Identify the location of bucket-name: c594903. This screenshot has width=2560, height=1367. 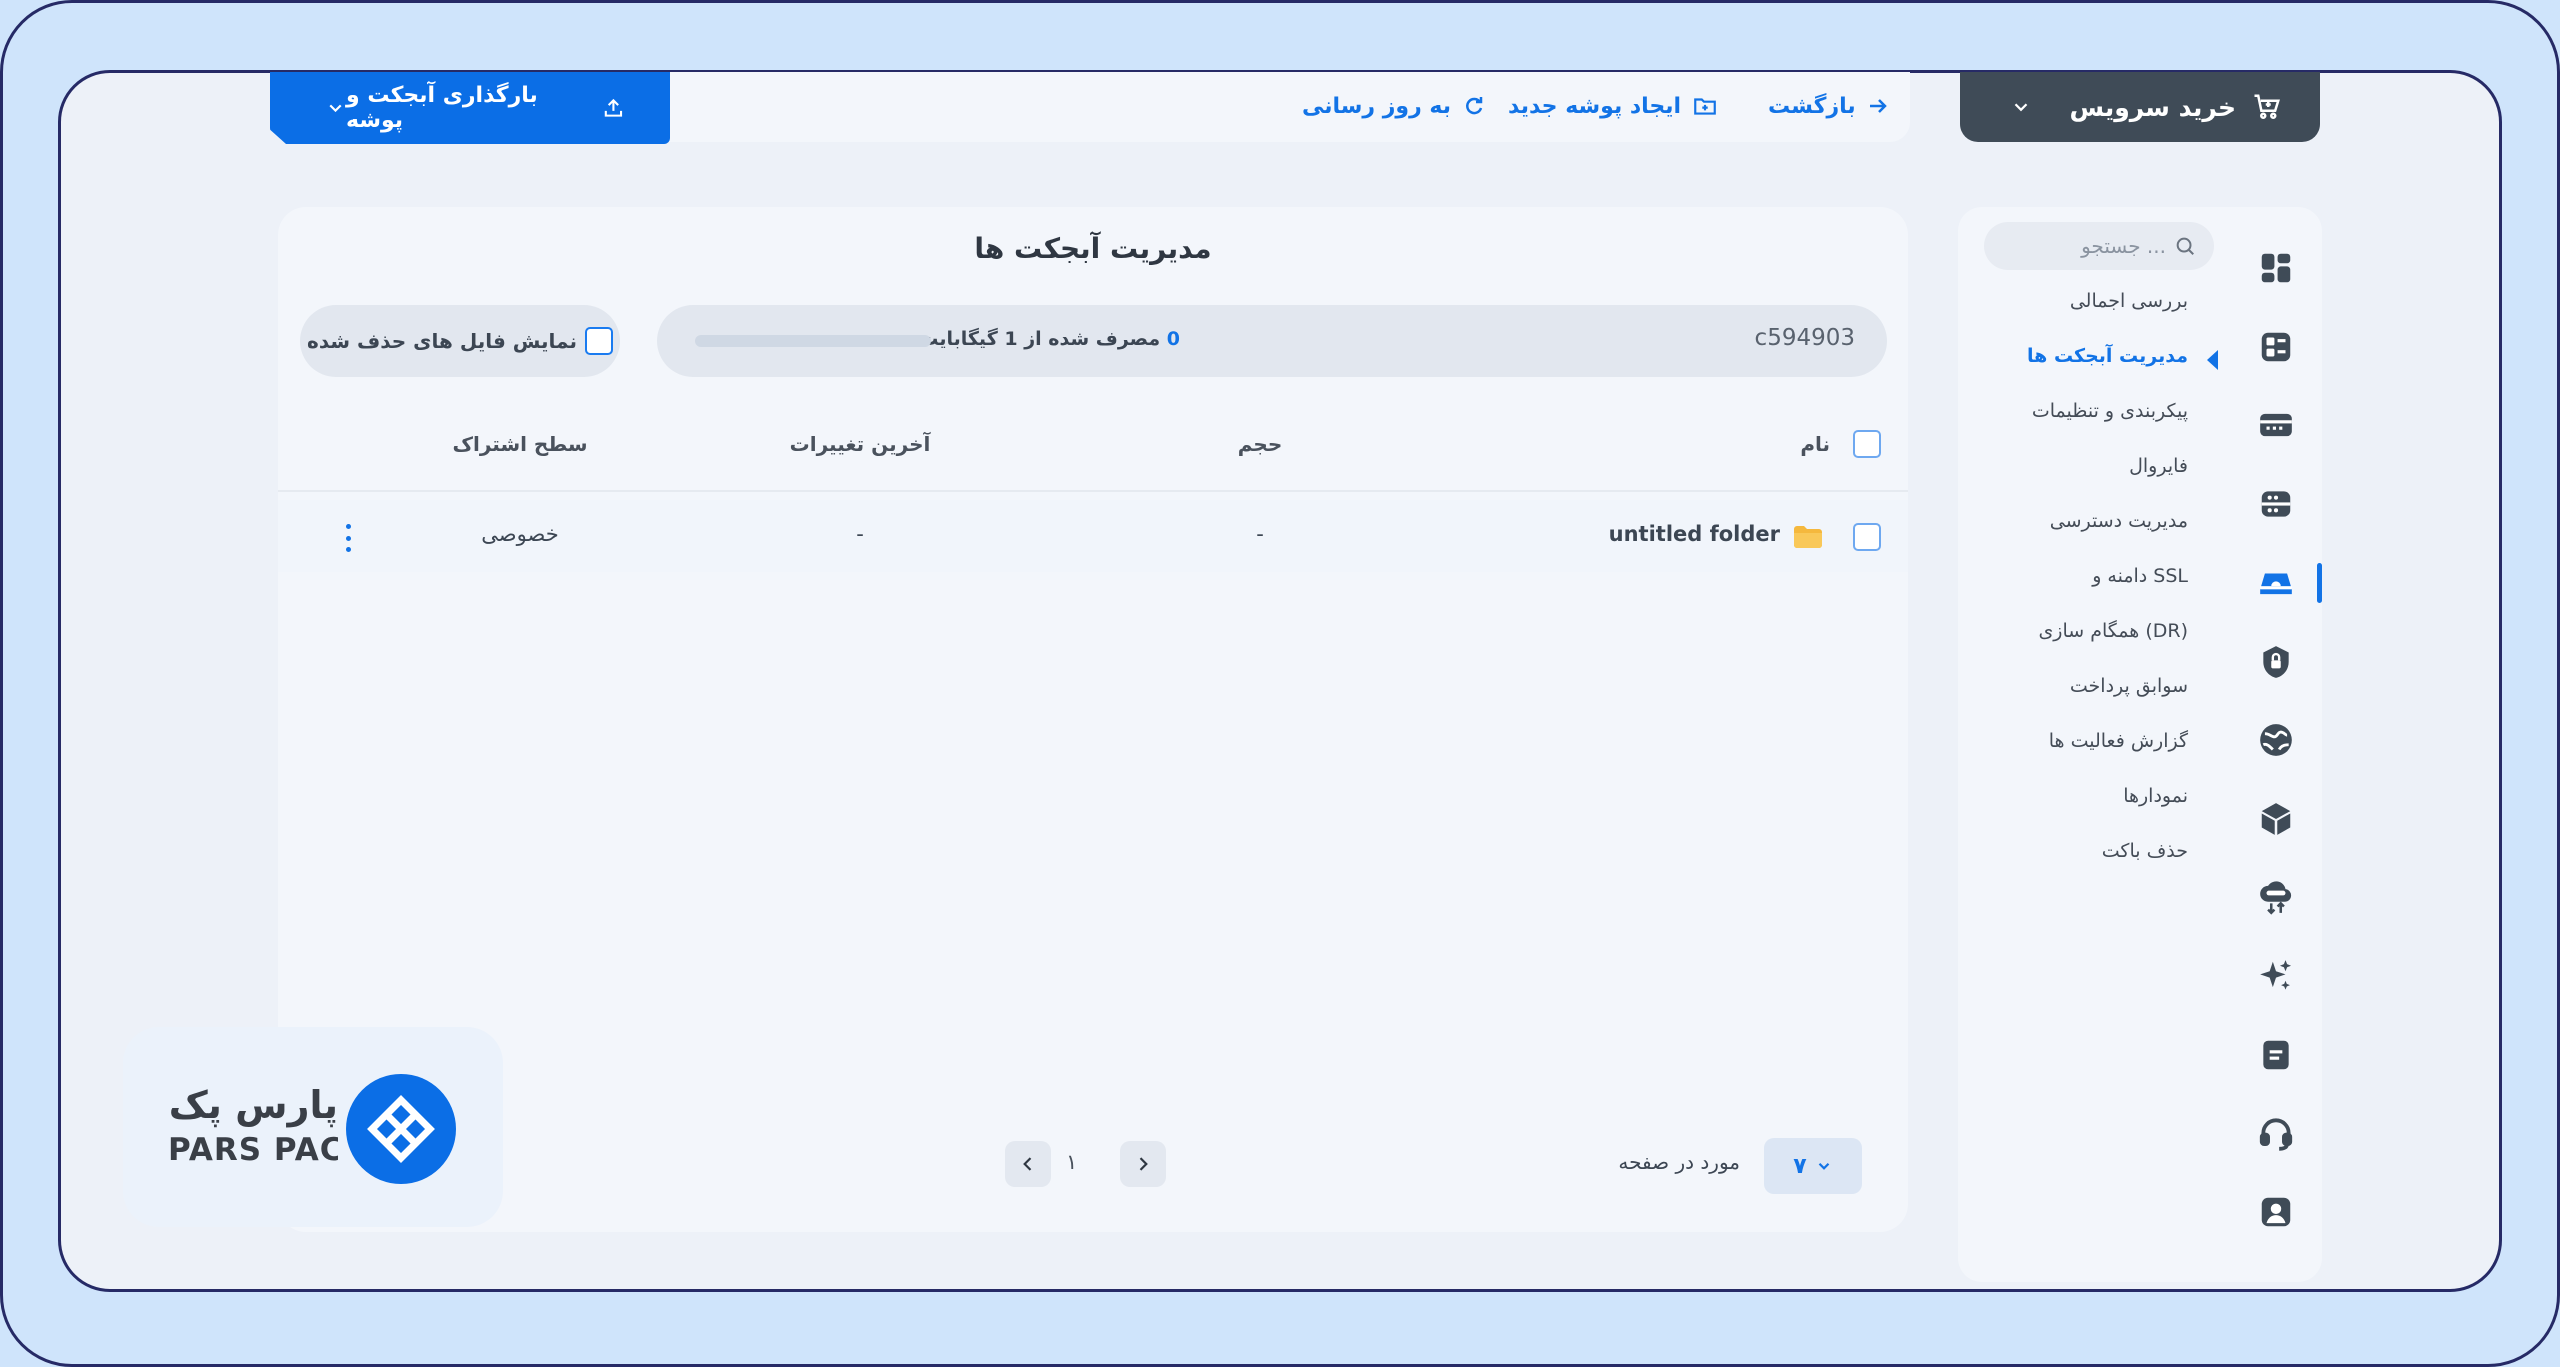
(1804, 338).